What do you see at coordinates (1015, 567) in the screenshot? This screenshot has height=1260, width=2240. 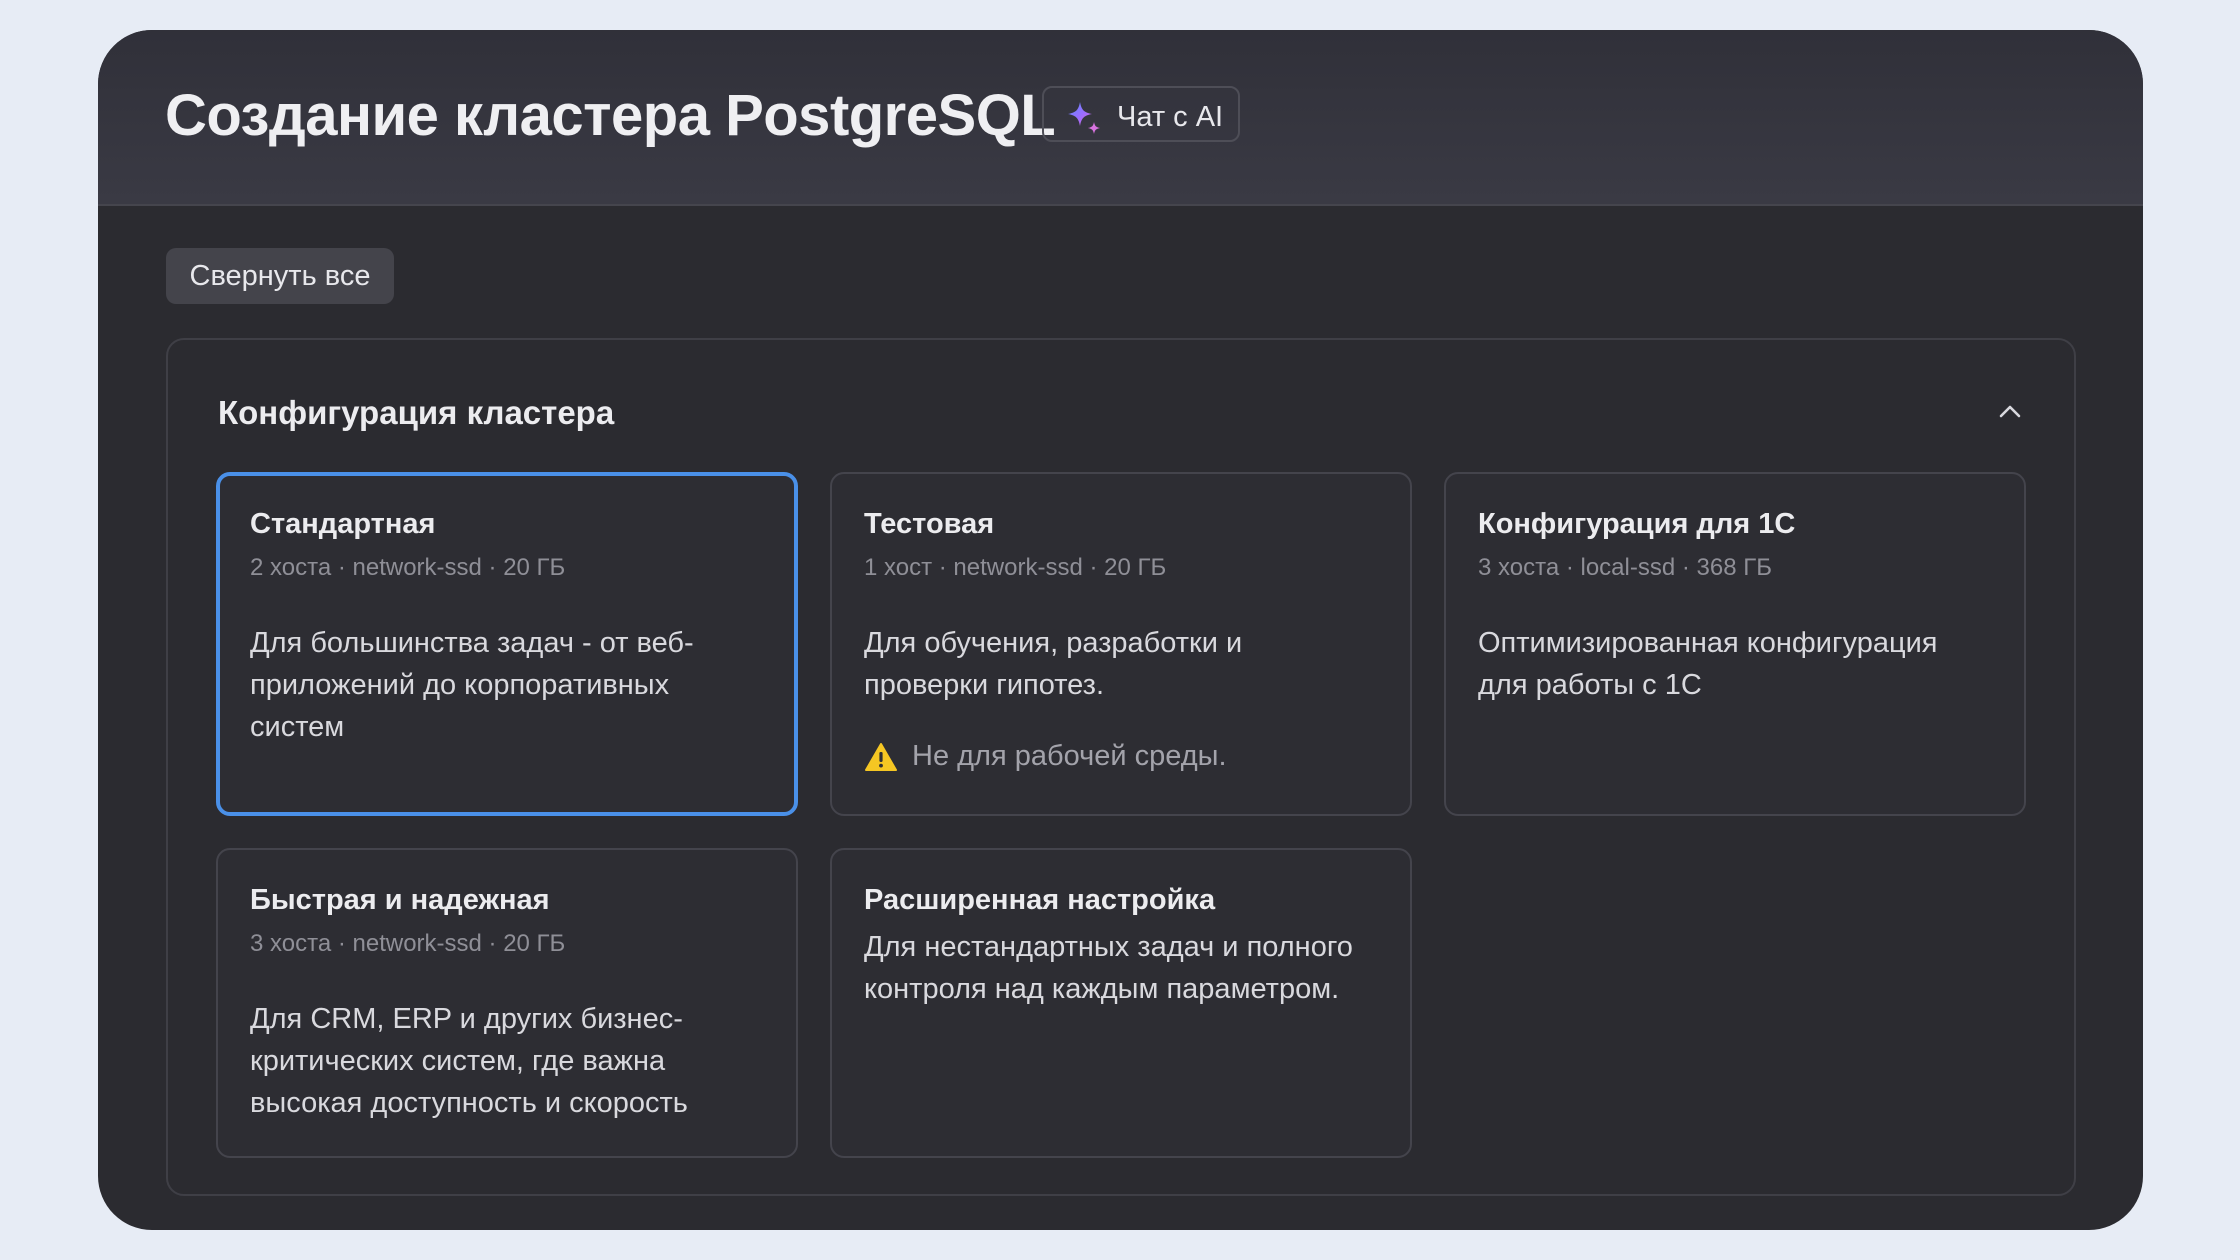 I see `card-meta: 1 хост · network-ssd · 20 ГБ` at bounding box center [1015, 567].